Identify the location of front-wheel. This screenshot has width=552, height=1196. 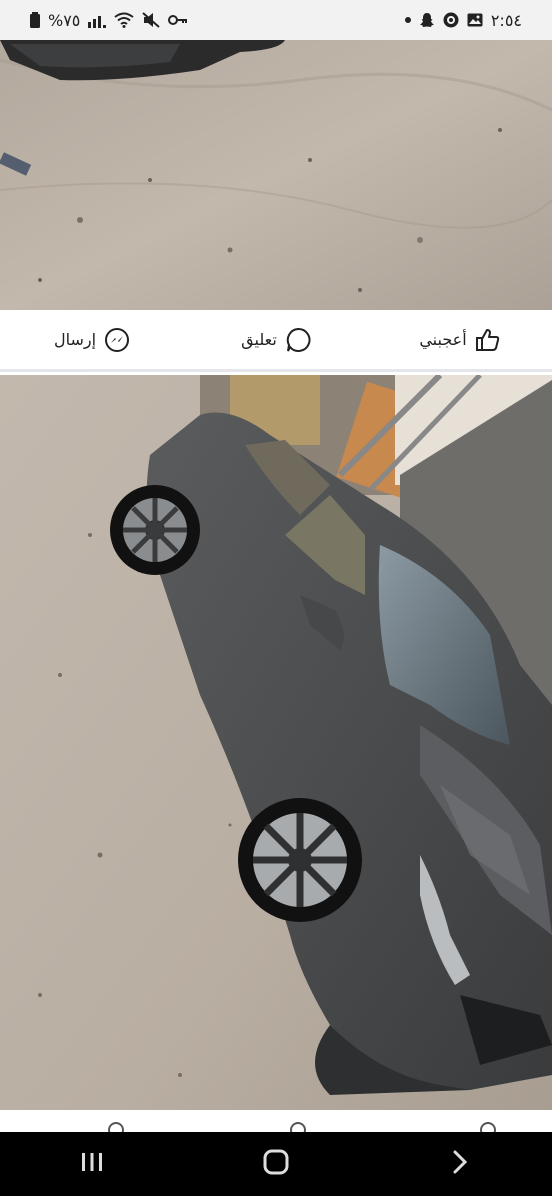
(300, 860).